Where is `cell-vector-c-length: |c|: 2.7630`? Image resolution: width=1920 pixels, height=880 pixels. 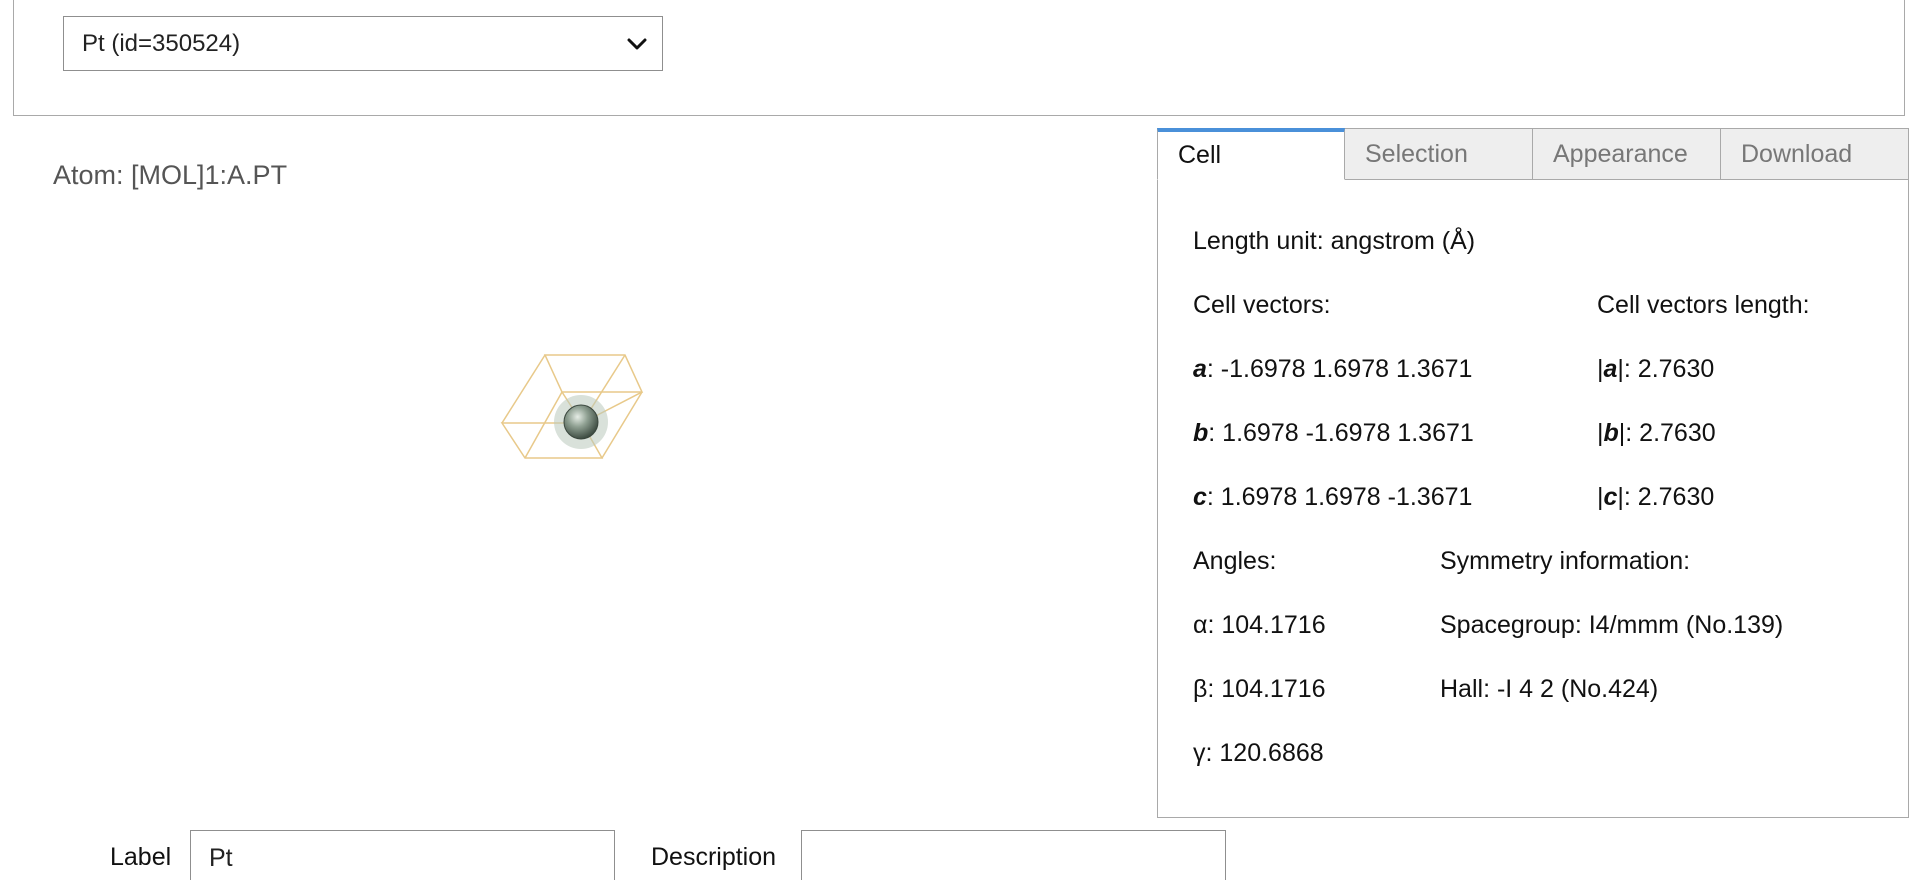
cell-vector-c-length: |c|: 2.7630 is located at coordinates (1656, 497).